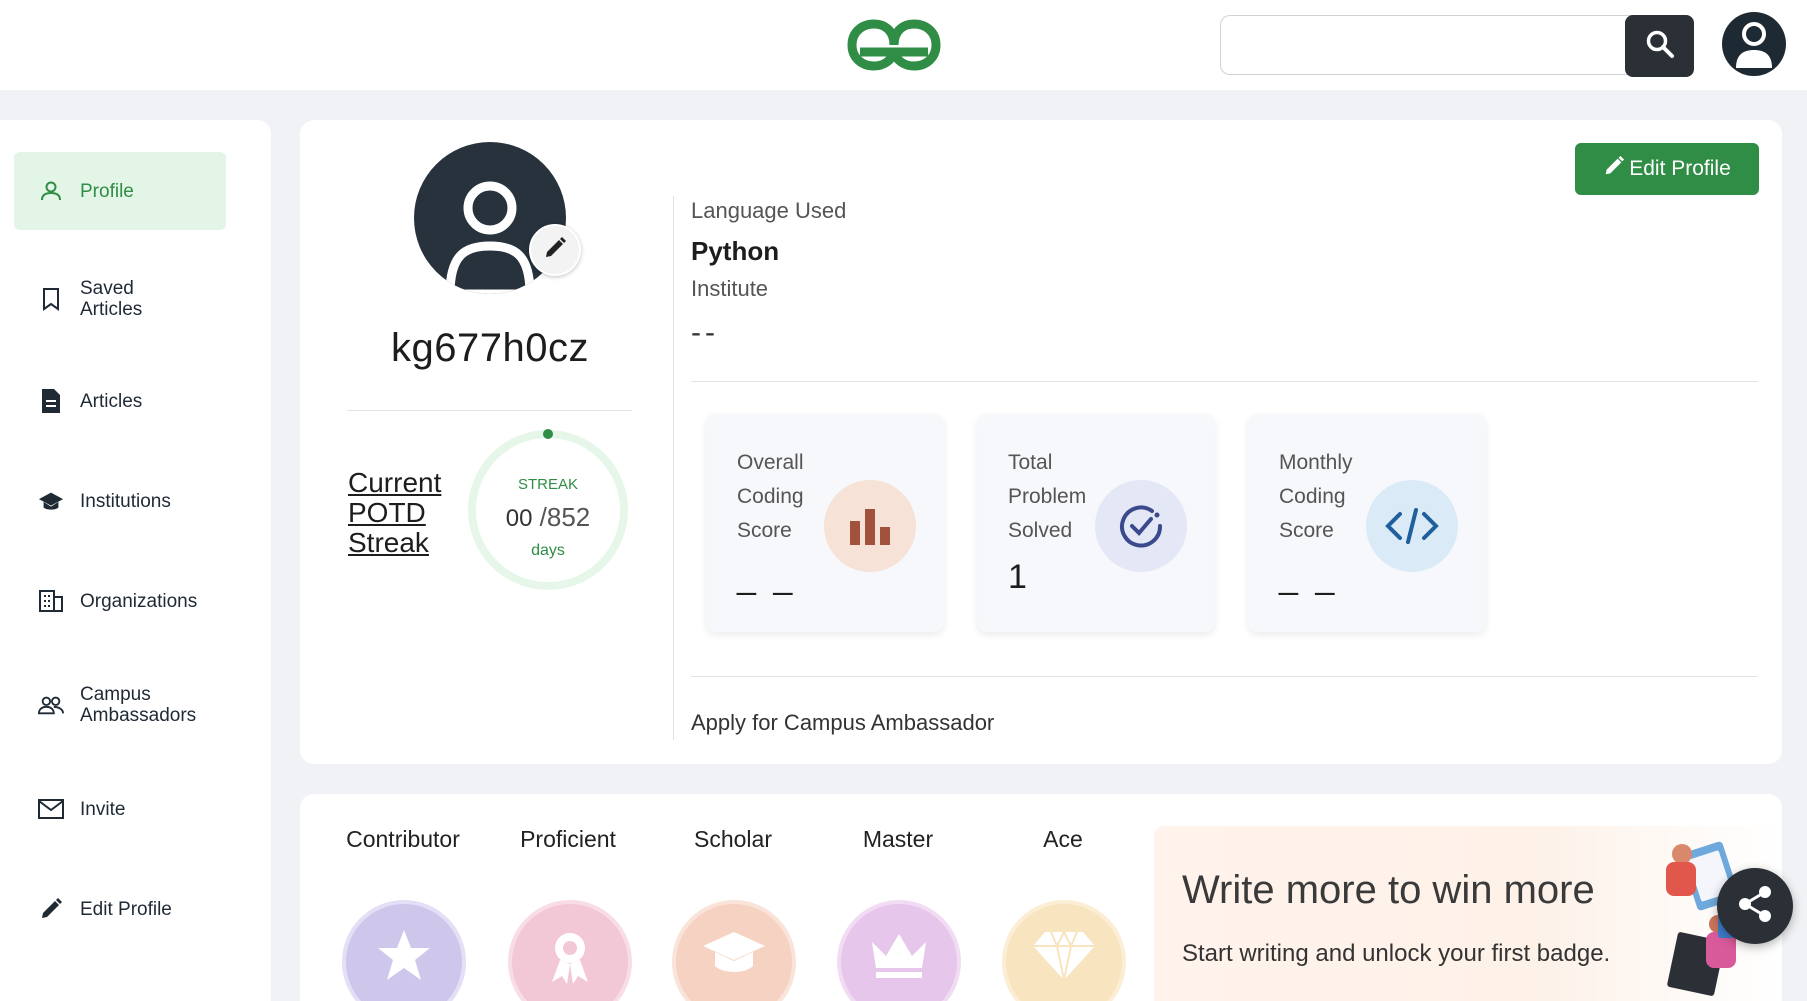  I want to click on sidebar-item-organizations: Organizations, so click(120, 601).